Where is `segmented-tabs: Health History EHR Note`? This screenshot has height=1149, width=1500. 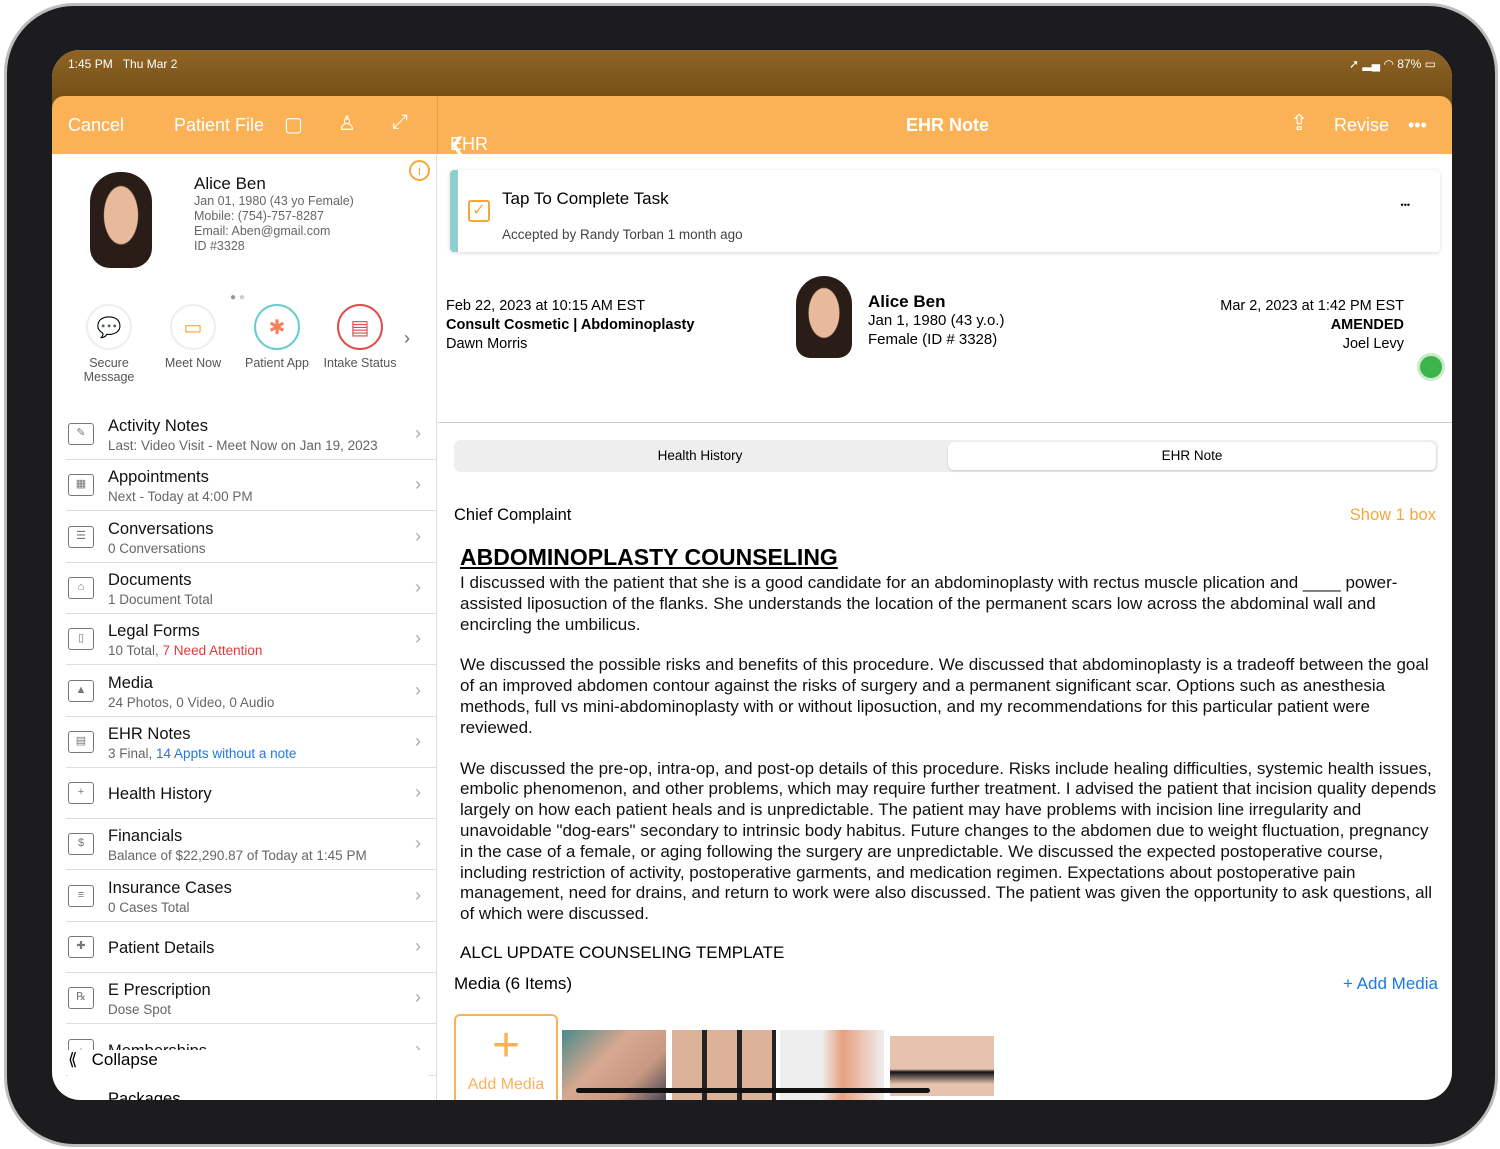
segmented-tabs: Health History EHR Note is located at coordinates (946, 456).